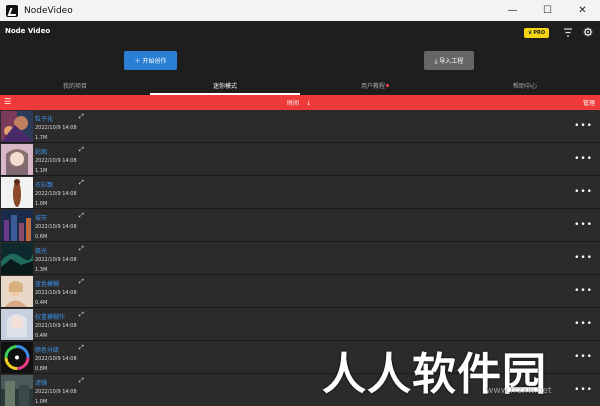 Image resolution: width=600 pixels, height=406 pixels. What do you see at coordinates (300, 192) in the screenshot?
I see `list-item: 衣衫飘 ⤢ 2022/10/9 14:08 1.0M •••` at bounding box center [300, 192].